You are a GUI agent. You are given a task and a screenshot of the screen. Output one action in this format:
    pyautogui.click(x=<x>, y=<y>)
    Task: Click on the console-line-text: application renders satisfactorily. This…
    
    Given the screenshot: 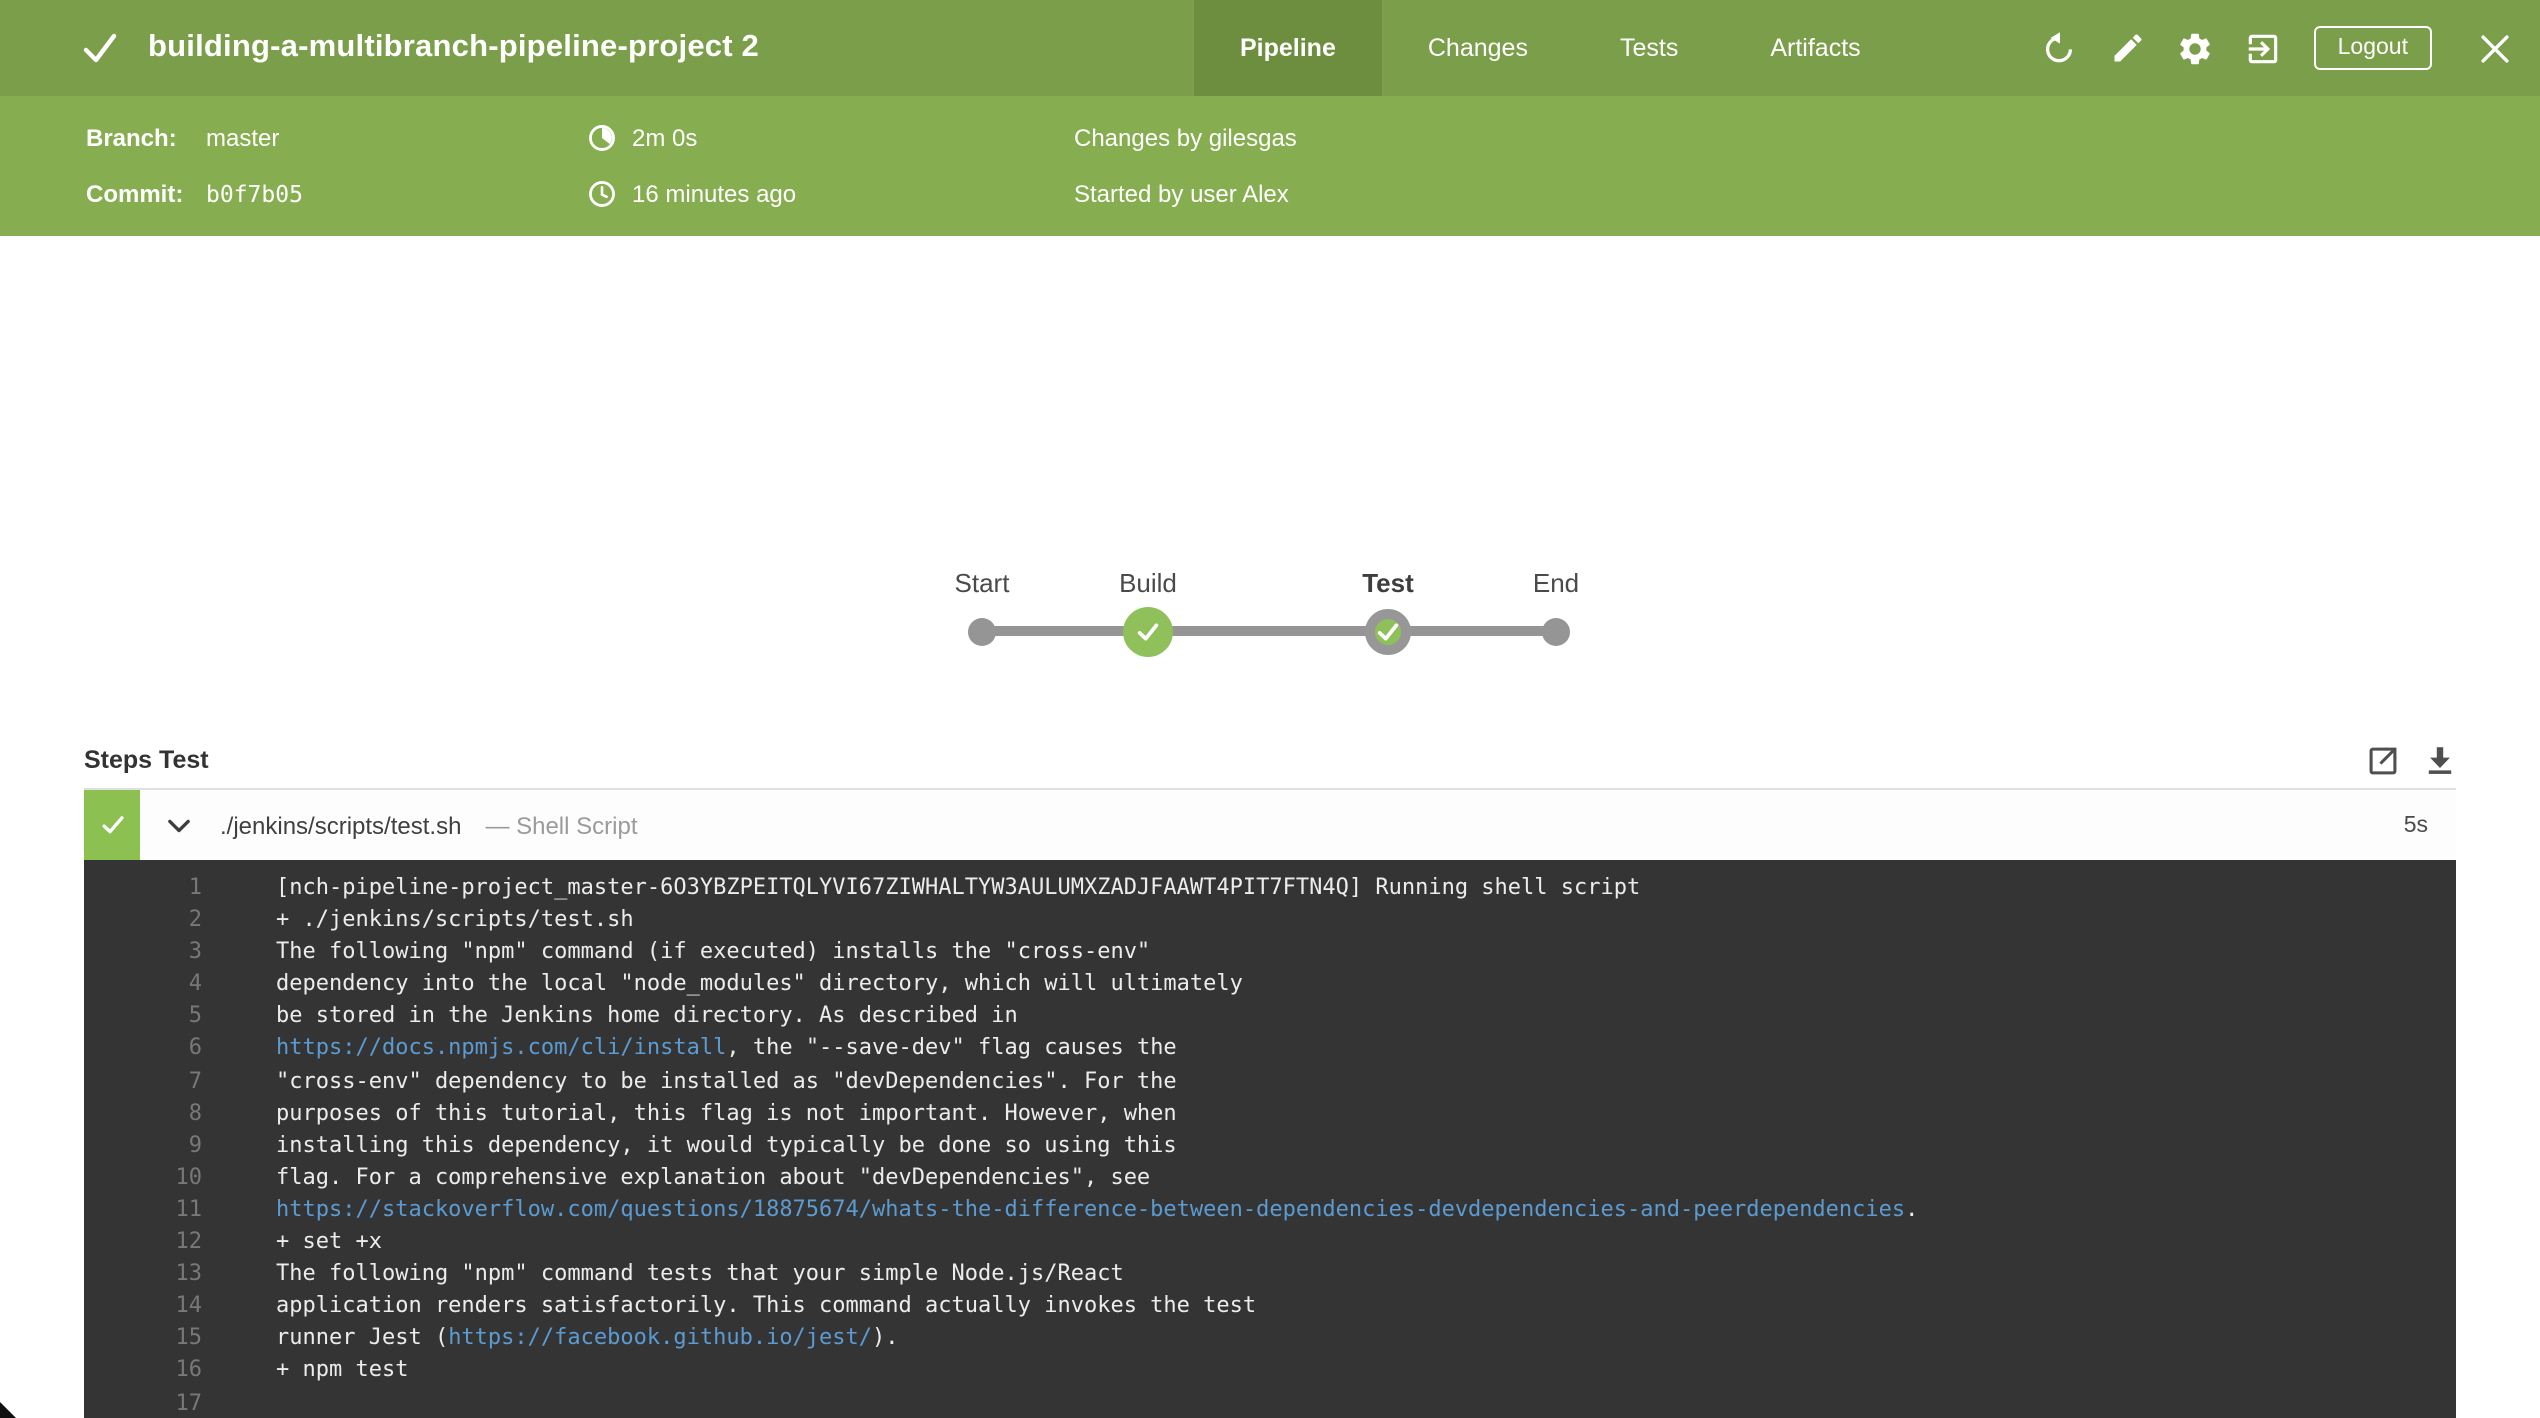 What is the action you would take?
    pyautogui.click(x=766, y=1306)
    